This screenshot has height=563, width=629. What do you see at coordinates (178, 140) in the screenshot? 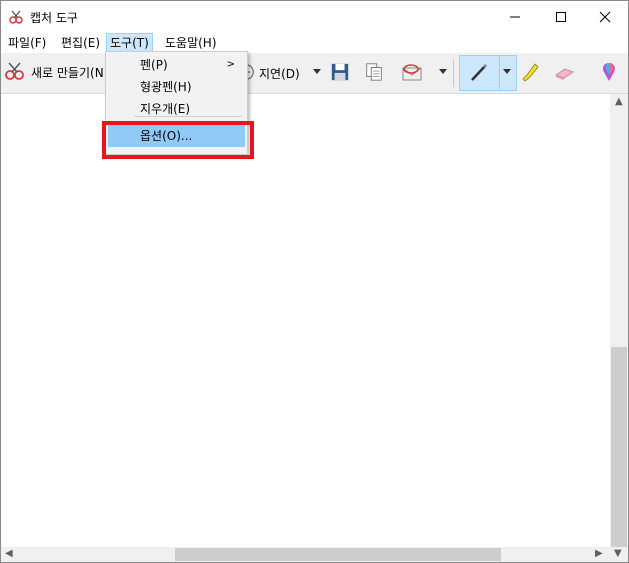
I see `options-highlight-box` at bounding box center [178, 140].